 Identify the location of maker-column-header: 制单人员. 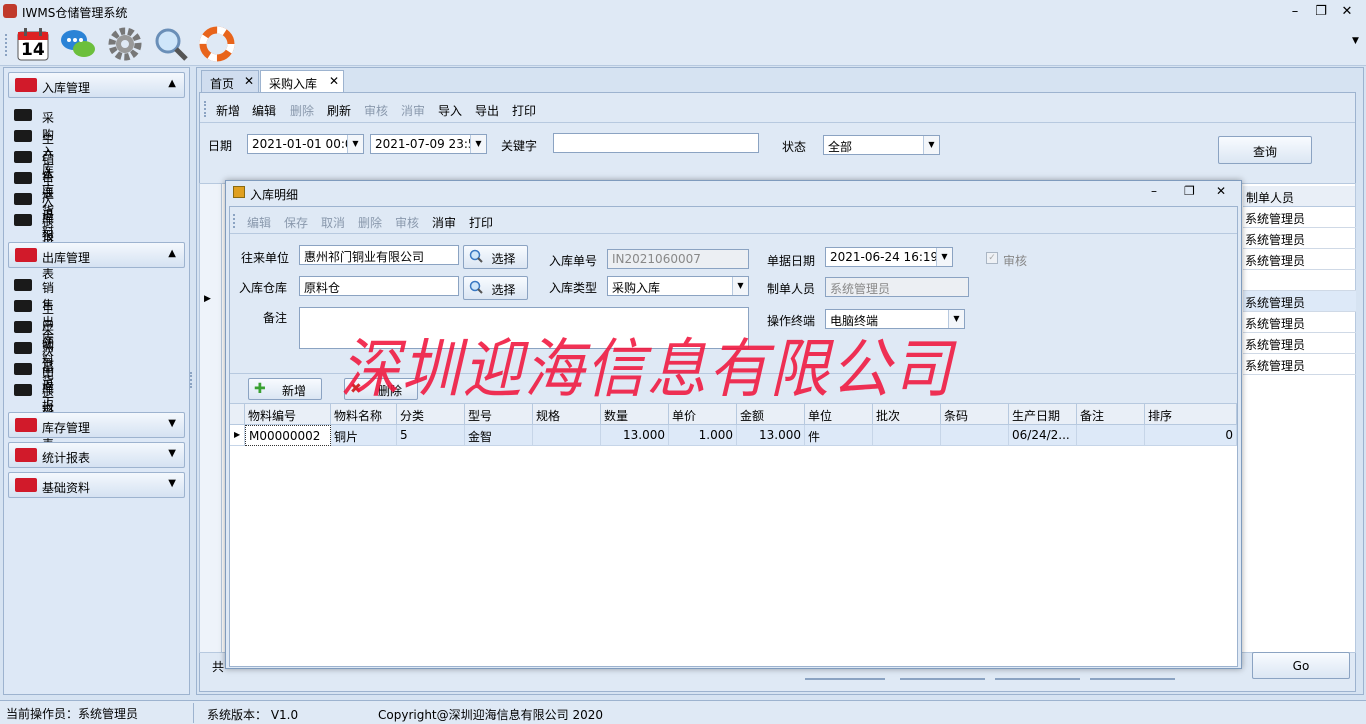
(1299, 196).